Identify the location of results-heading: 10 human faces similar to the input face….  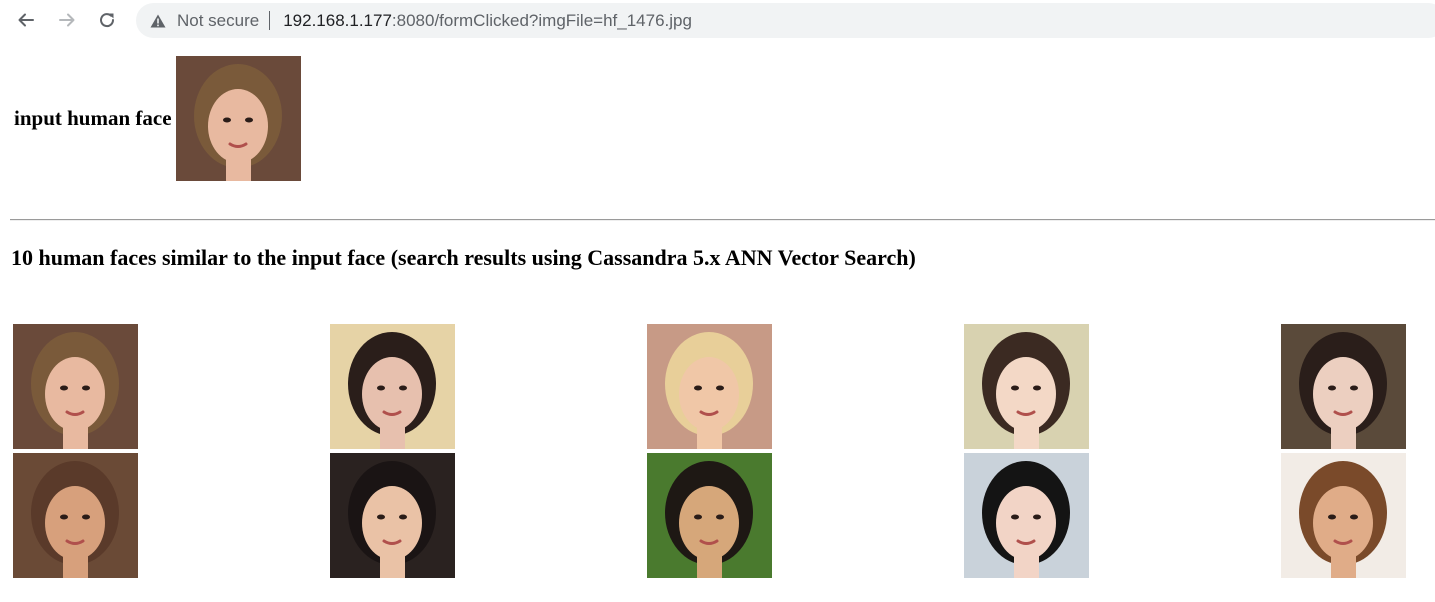
(463, 257).